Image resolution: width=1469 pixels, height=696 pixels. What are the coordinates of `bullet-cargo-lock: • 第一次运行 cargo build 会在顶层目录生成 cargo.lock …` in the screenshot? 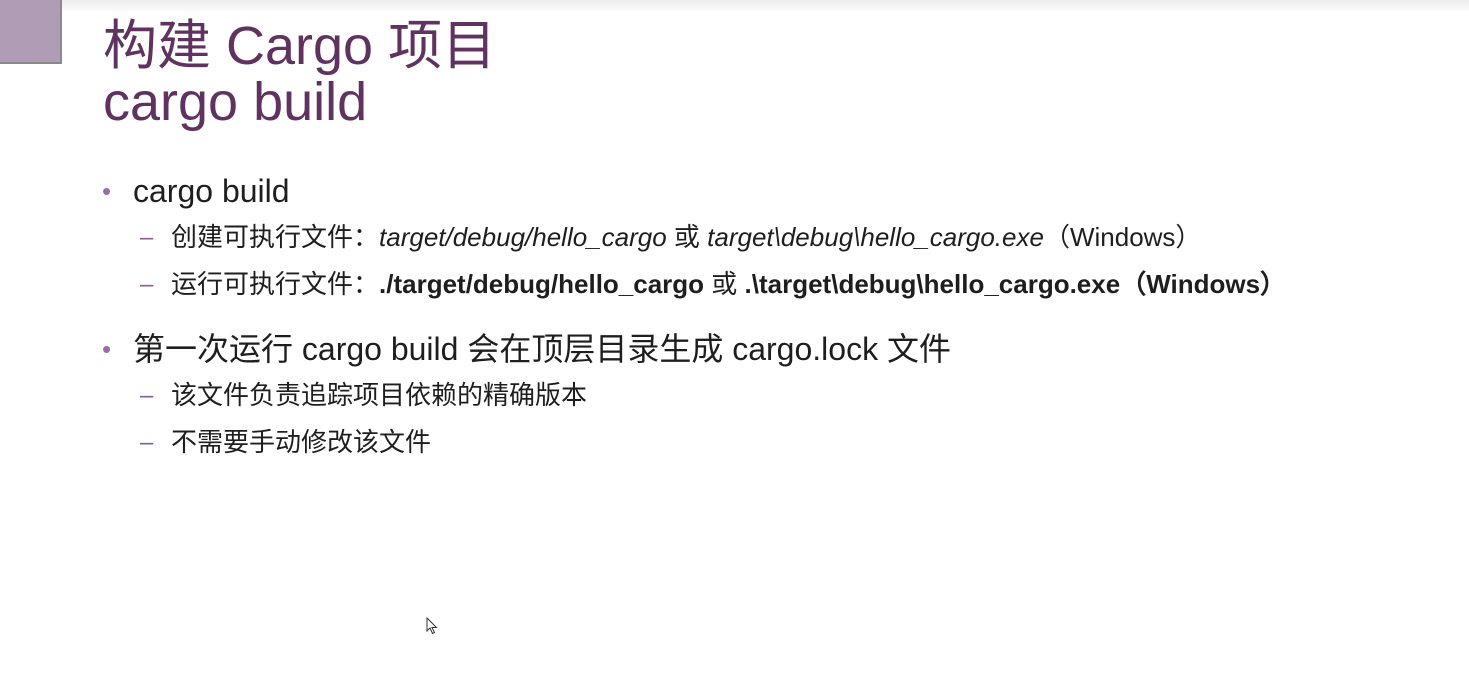 It's located at (772, 349).